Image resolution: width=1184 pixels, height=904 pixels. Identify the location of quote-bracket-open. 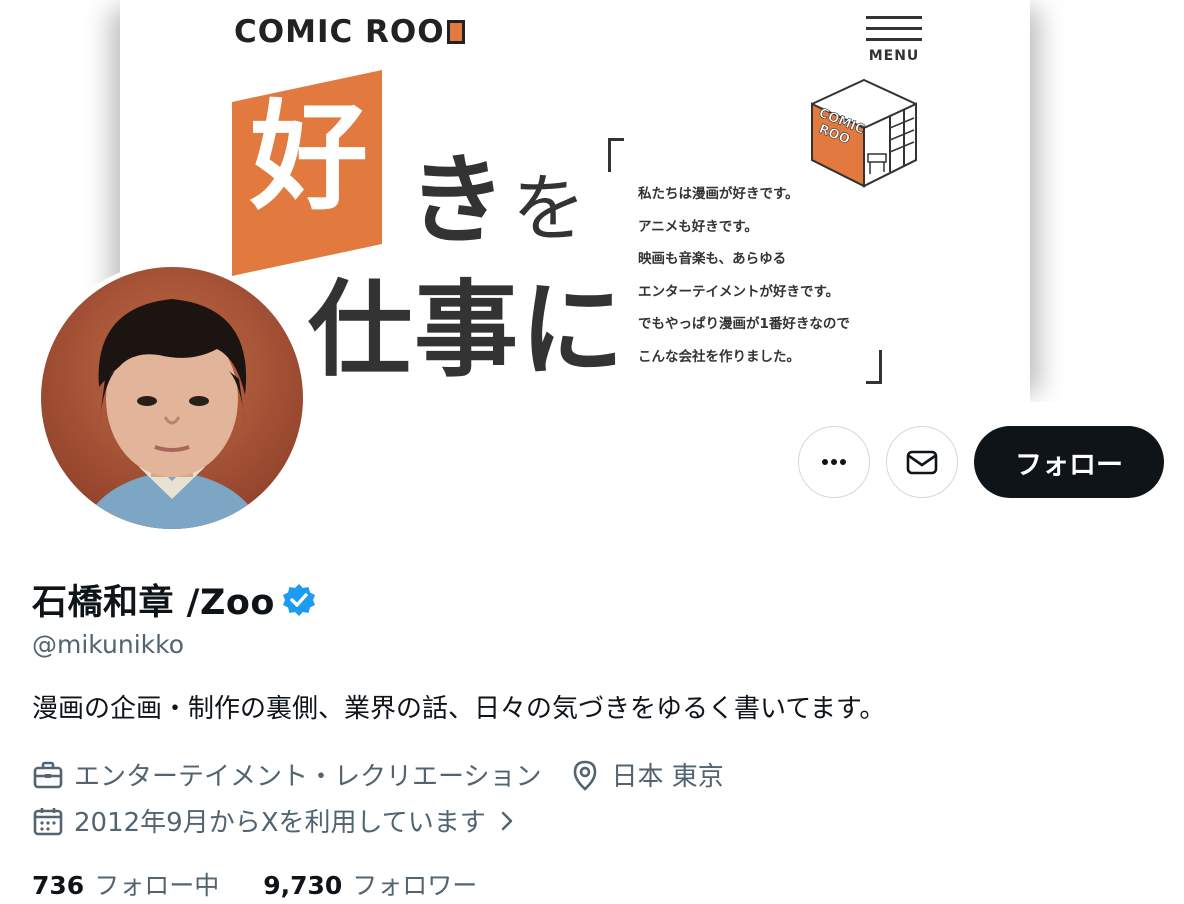
(616, 155).